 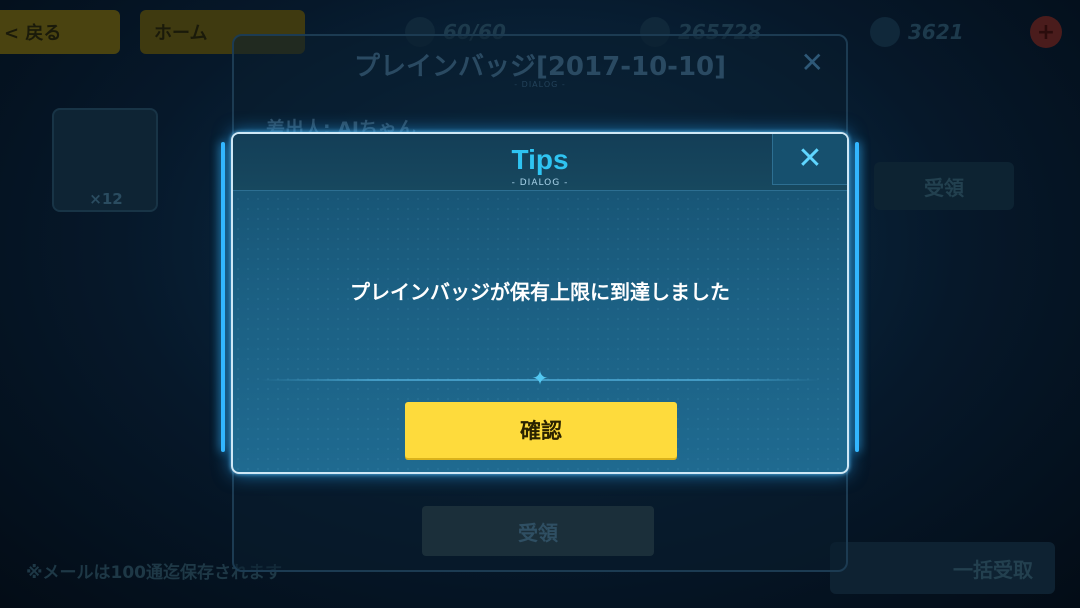 I want to click on tips-message: プレインバッジが保有上限に到達しました, so click(x=540, y=292).